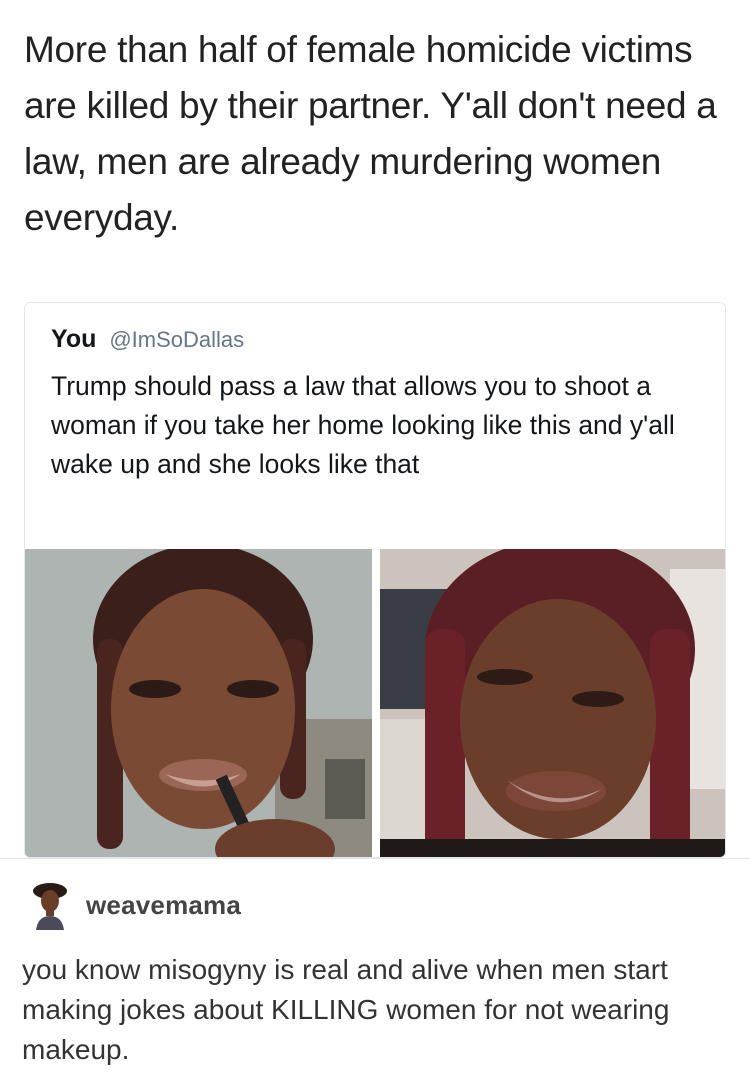 This screenshot has width=750, height=1089. Describe the element at coordinates (73, 339) in the screenshot. I see `tweet-author-name: You` at that location.